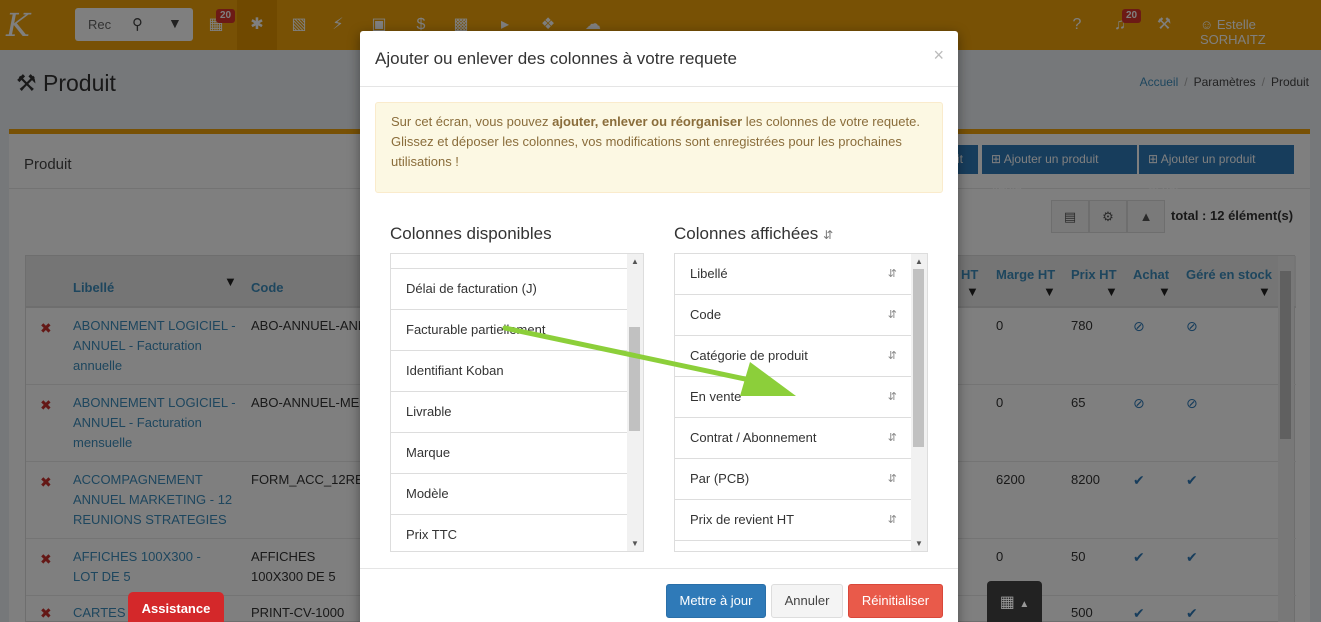 This screenshot has width=1321, height=622. Describe the element at coordinates (471, 233) in the screenshot. I see `available-columns-title: Colonnes disponibles` at that location.